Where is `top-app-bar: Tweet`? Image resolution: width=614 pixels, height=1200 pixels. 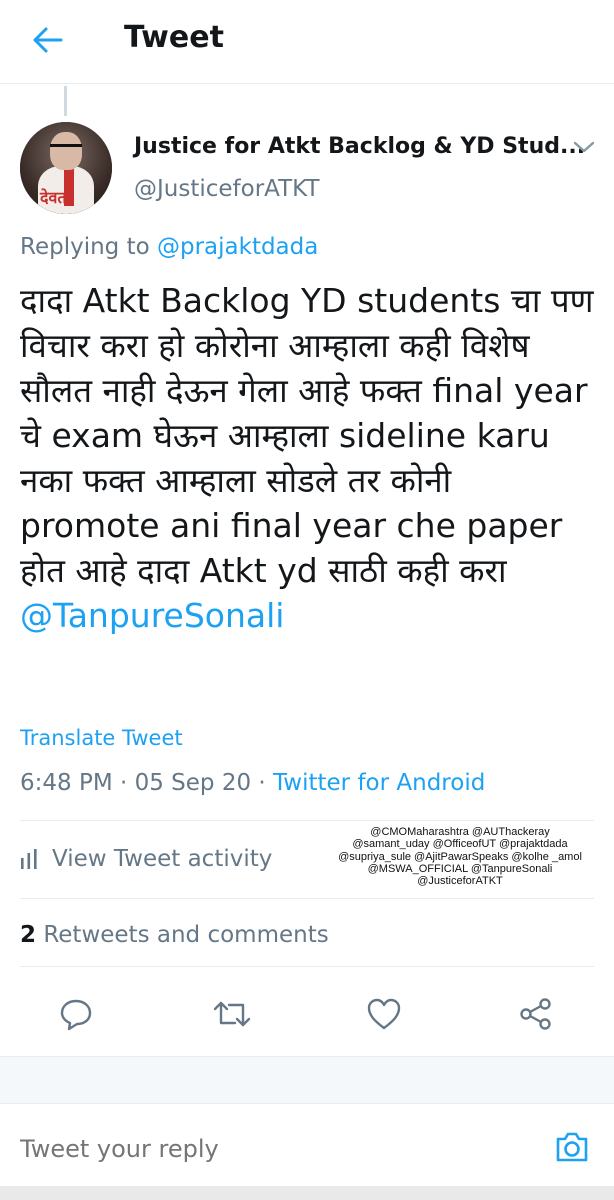
top-app-bar: Tweet is located at coordinates (307, 42).